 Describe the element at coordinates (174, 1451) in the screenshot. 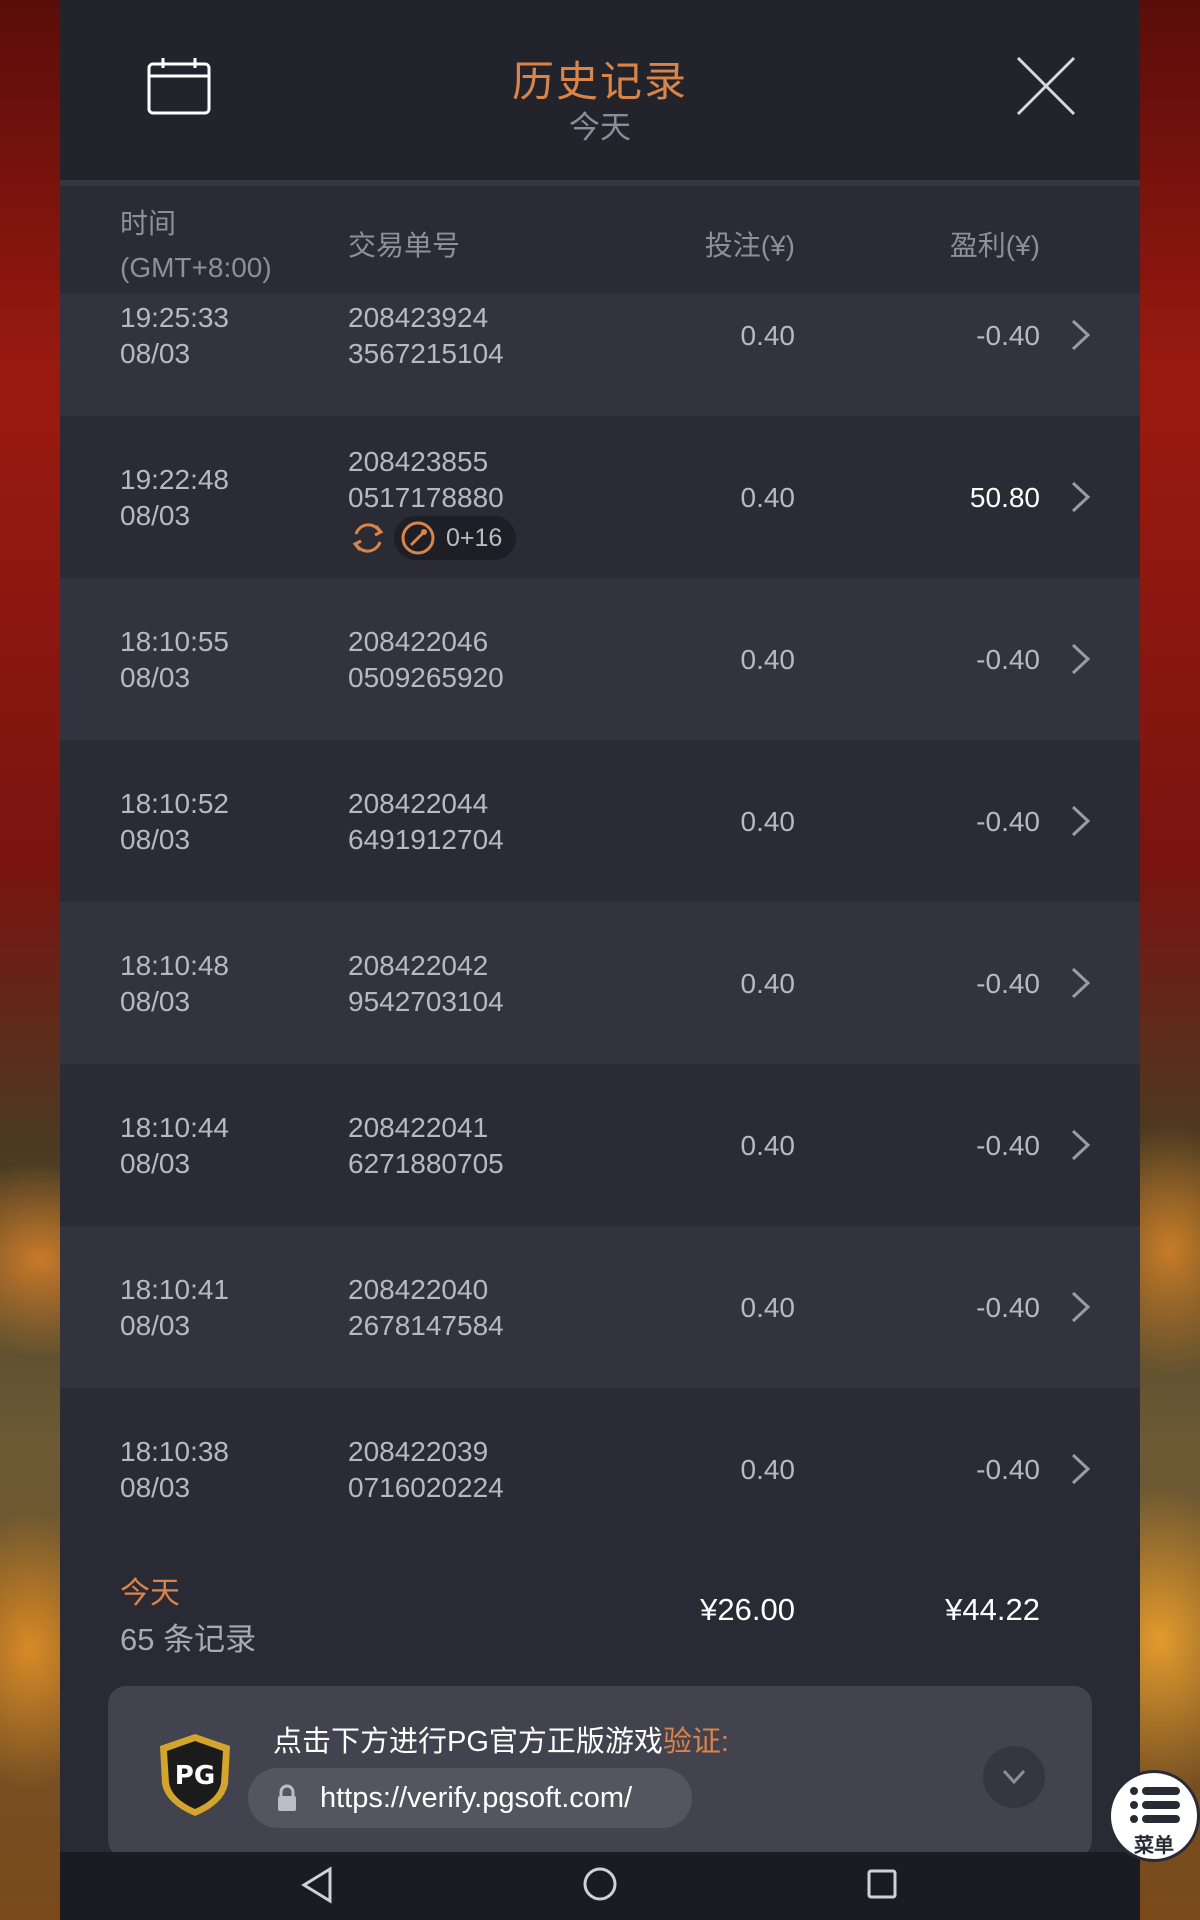

I see `row-time: 18:10:38` at that location.